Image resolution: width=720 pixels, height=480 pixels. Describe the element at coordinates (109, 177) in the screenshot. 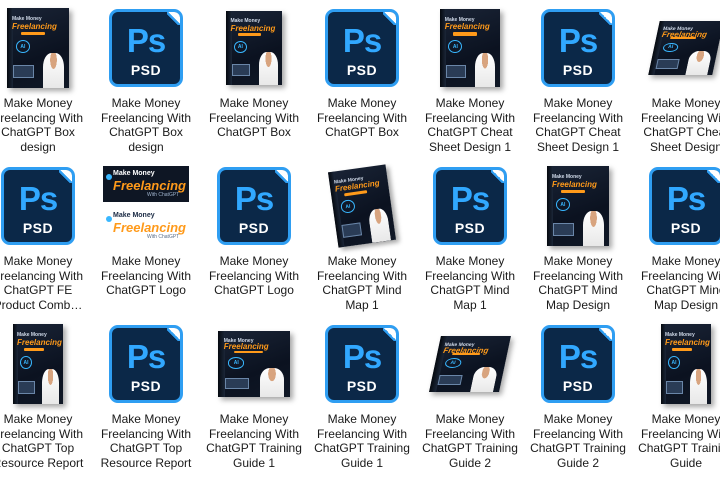

I see `logo-mark-icon` at that location.